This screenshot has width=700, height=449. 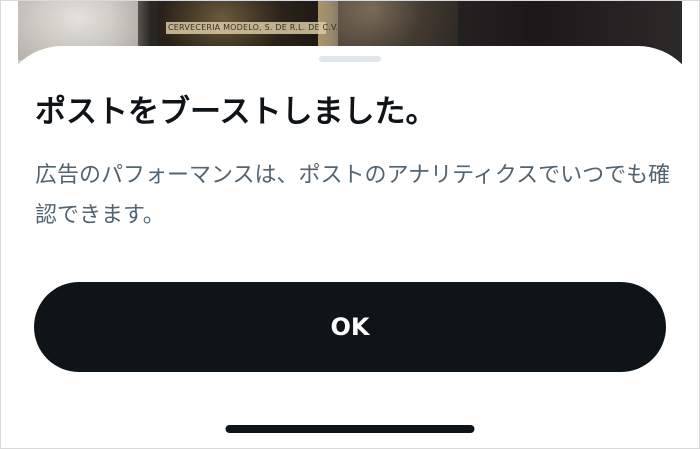 I want to click on sheet-title: ポストをブーストしました。, so click(x=236, y=112).